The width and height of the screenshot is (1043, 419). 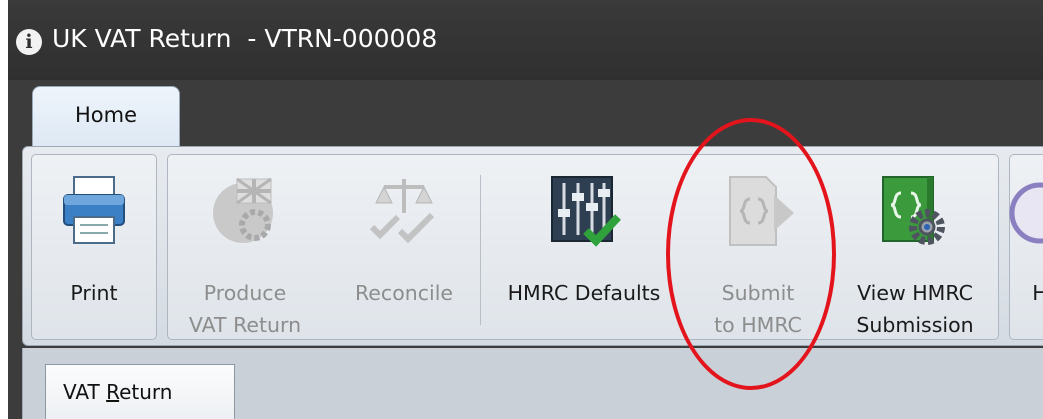 What do you see at coordinates (243, 210) in the screenshot?
I see `gear-uk-flag-icon` at bounding box center [243, 210].